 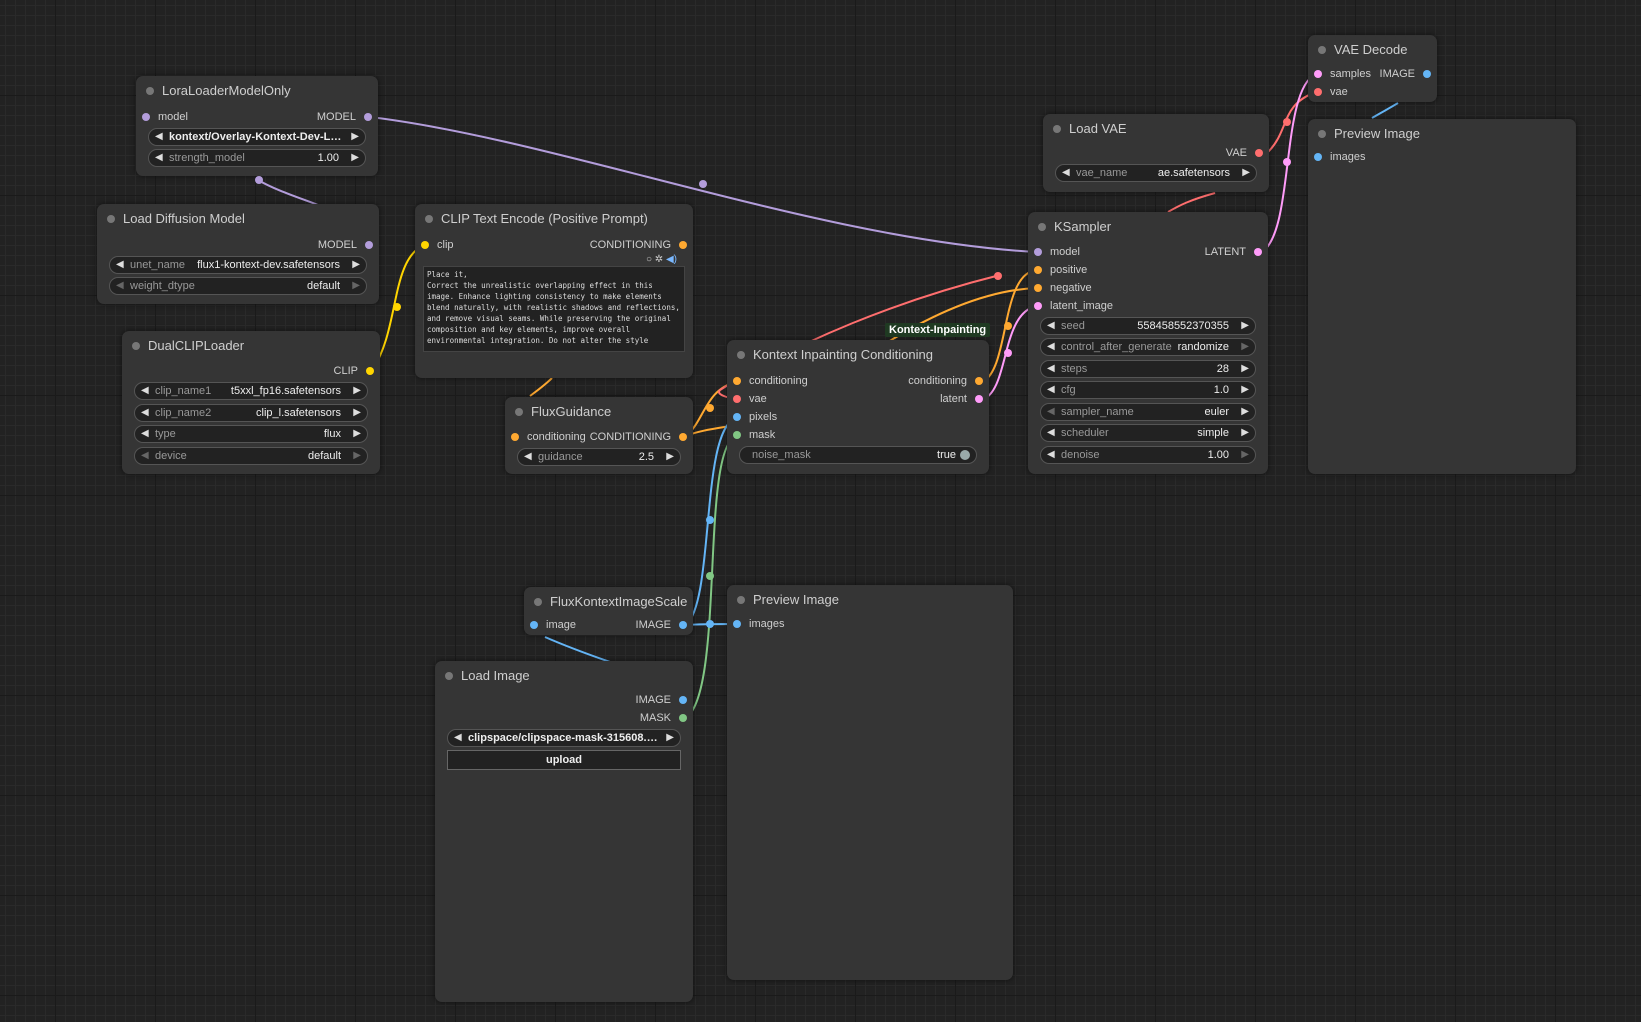 What do you see at coordinates (1148, 412) in the screenshot?
I see `widget-sampler-name: ◀ sampler_name euler ▶` at bounding box center [1148, 412].